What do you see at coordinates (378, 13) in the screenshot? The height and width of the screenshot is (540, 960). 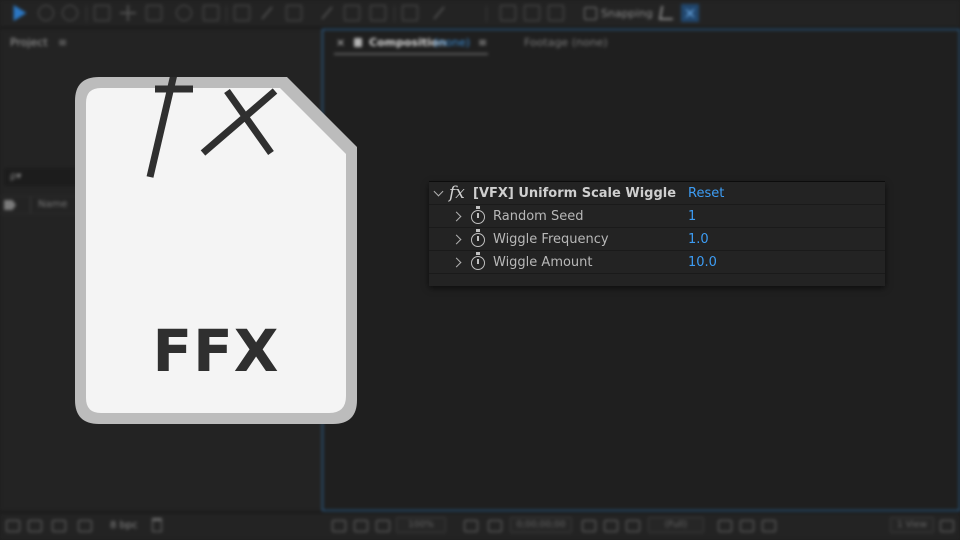 I see `eraser-tool-icon` at bounding box center [378, 13].